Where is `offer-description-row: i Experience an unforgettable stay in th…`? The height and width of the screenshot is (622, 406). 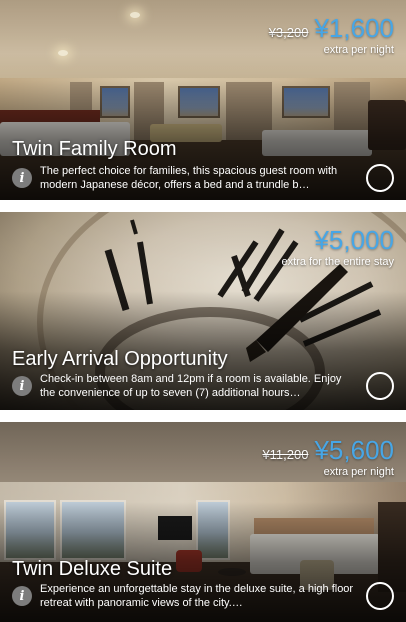
offer-description-row: i Experience an unforgettable stay in th… is located at coordinates (203, 596).